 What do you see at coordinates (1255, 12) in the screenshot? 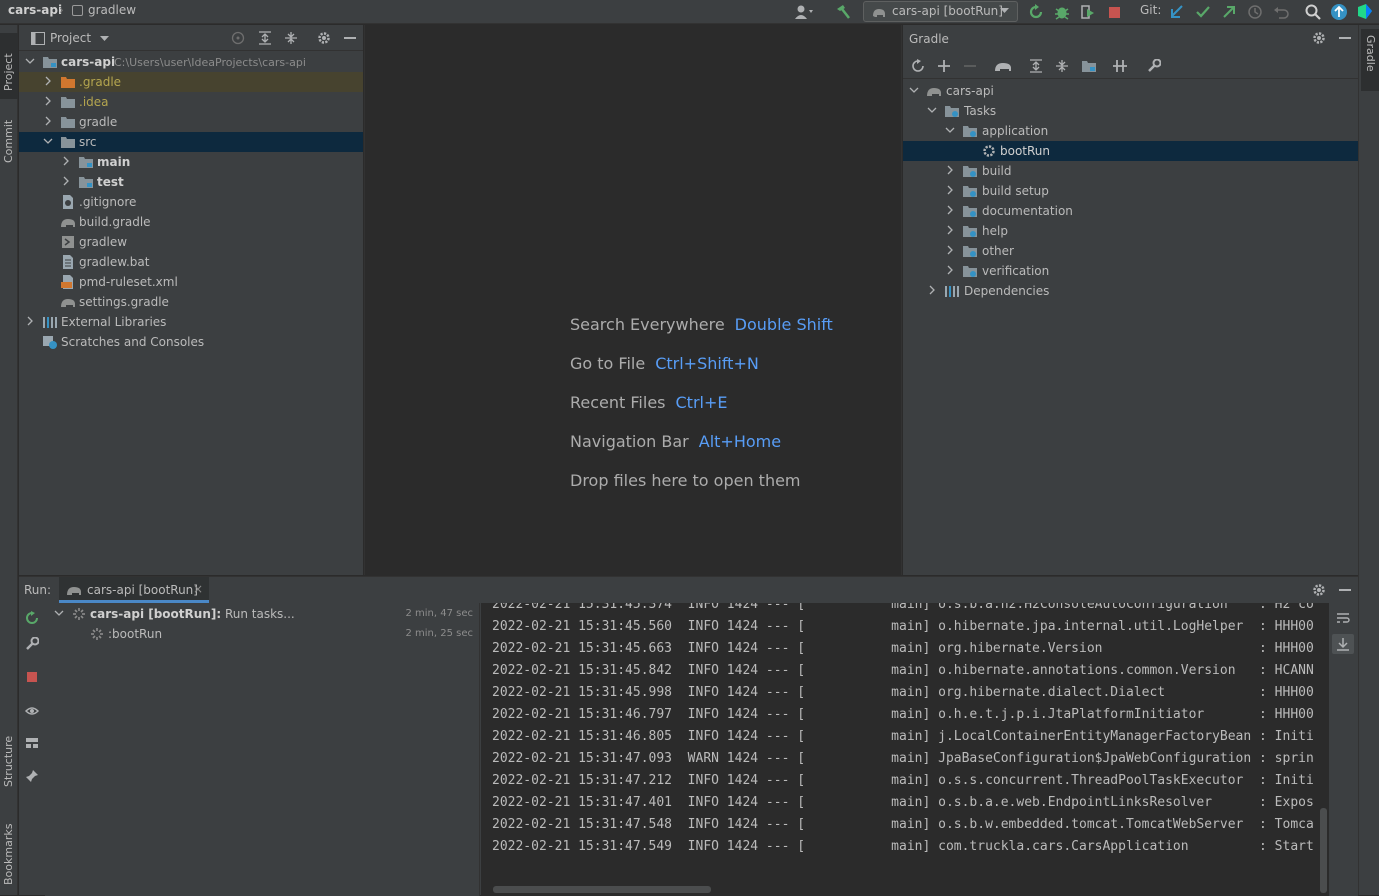
I see `history-clock-icon` at bounding box center [1255, 12].